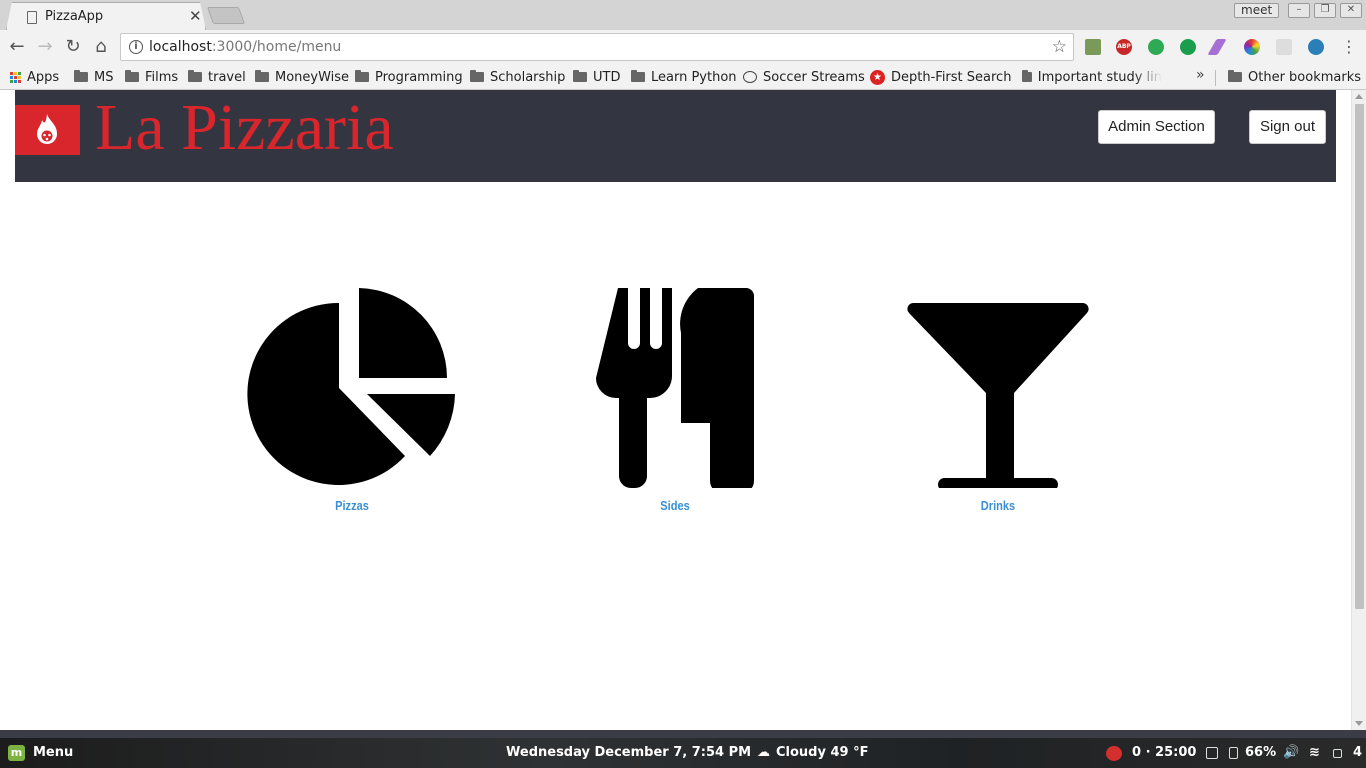 The image size is (1366, 768). I want to click on bookmark-folder: MS, so click(93, 77).